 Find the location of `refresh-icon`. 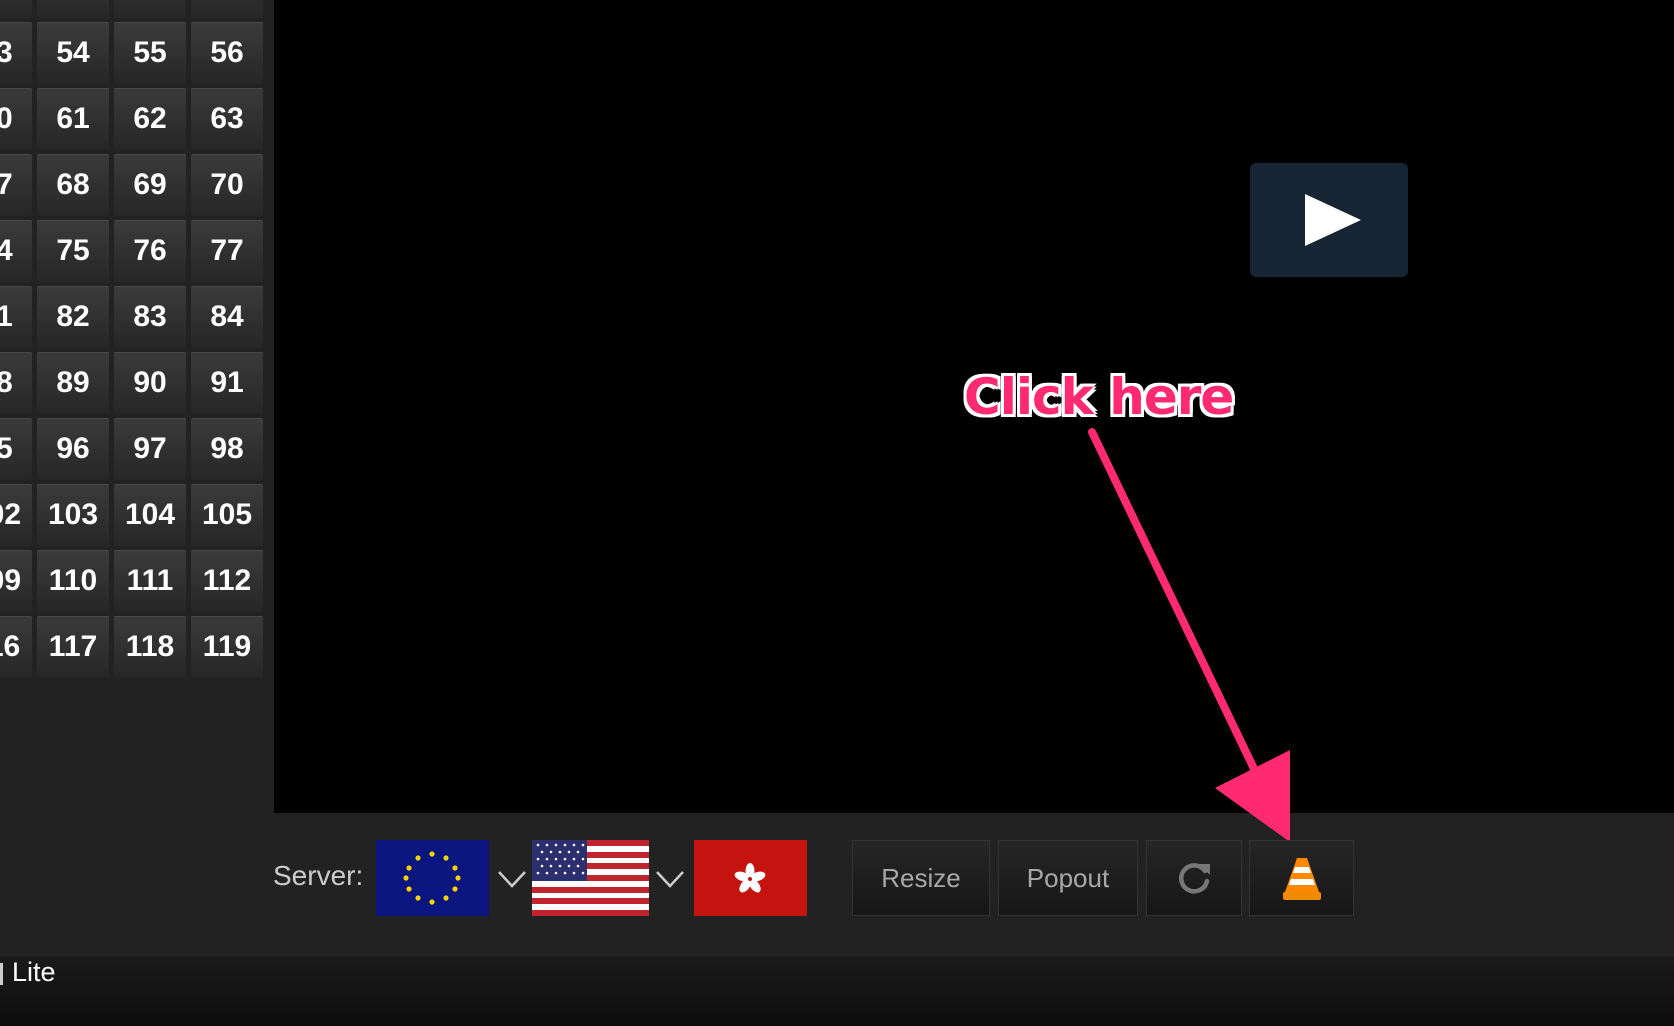

refresh-icon is located at coordinates (1194, 878).